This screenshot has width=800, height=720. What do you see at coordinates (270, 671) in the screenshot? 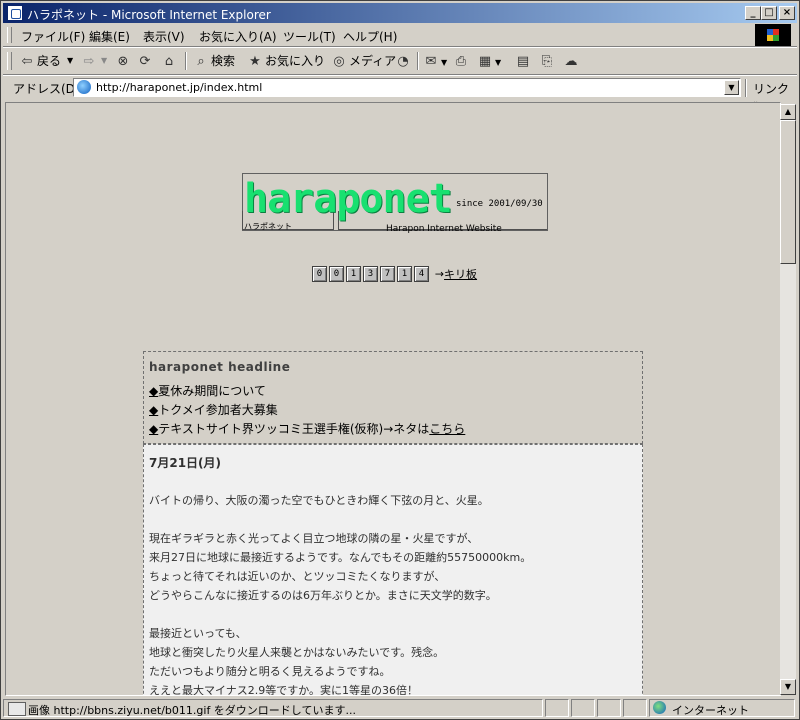
I see `diary-line: ただいつもより随分と明るく見えるようですね。` at bounding box center [270, 671].